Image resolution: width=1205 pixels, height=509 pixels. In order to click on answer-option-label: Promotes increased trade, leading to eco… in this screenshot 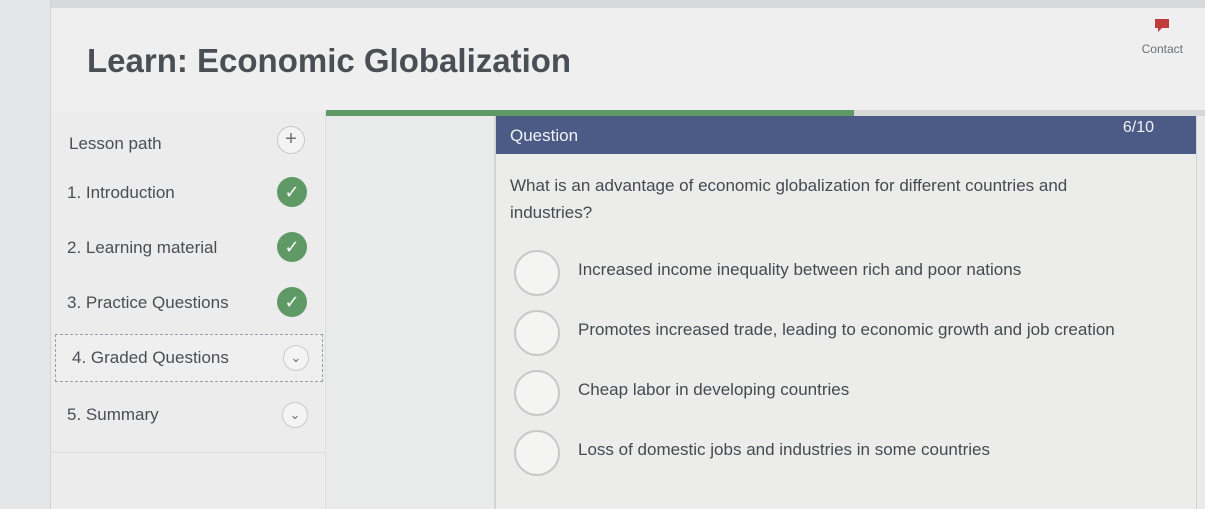, I will do `click(846, 329)`.